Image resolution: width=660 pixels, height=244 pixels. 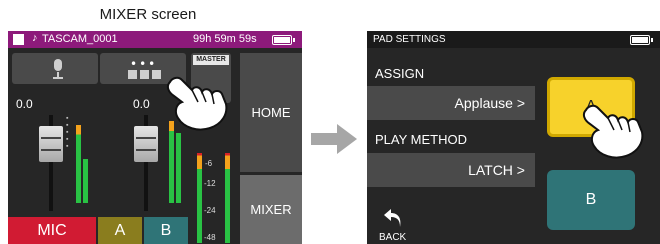 I want to click on page-title: PAD SETTINGS, so click(x=409, y=39).